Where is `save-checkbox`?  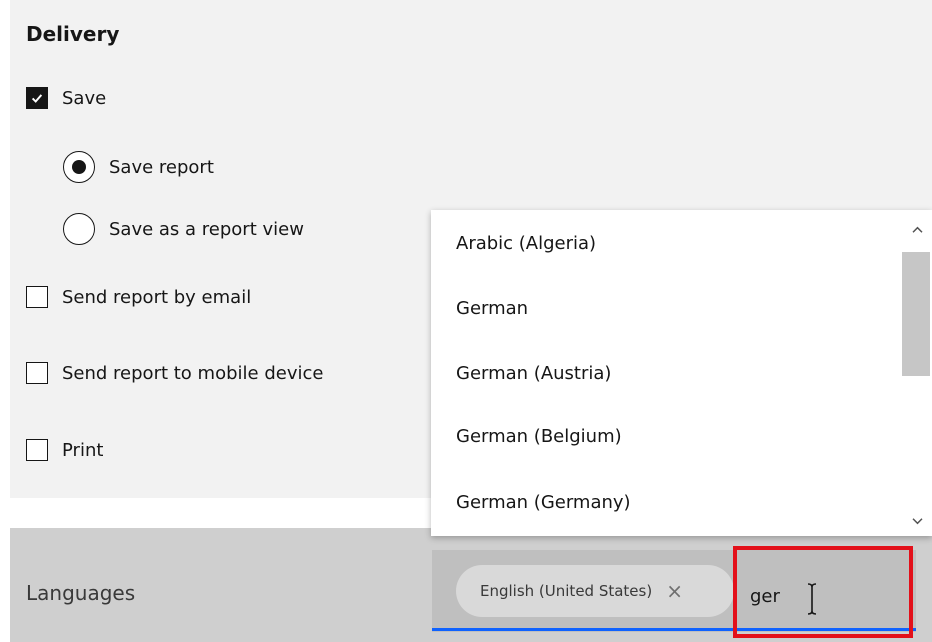
save-checkbox is located at coordinates (37, 98).